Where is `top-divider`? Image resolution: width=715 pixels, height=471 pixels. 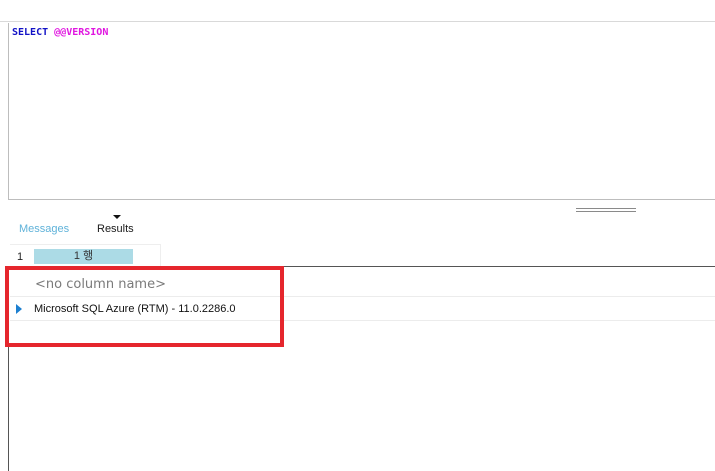
top-divider is located at coordinates (357, 21).